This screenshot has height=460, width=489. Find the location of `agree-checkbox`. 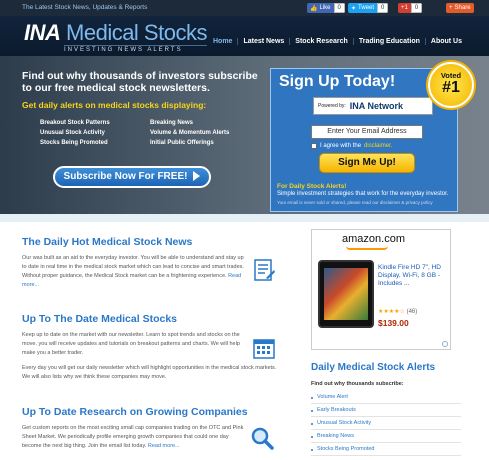

agree-checkbox is located at coordinates (314, 146).